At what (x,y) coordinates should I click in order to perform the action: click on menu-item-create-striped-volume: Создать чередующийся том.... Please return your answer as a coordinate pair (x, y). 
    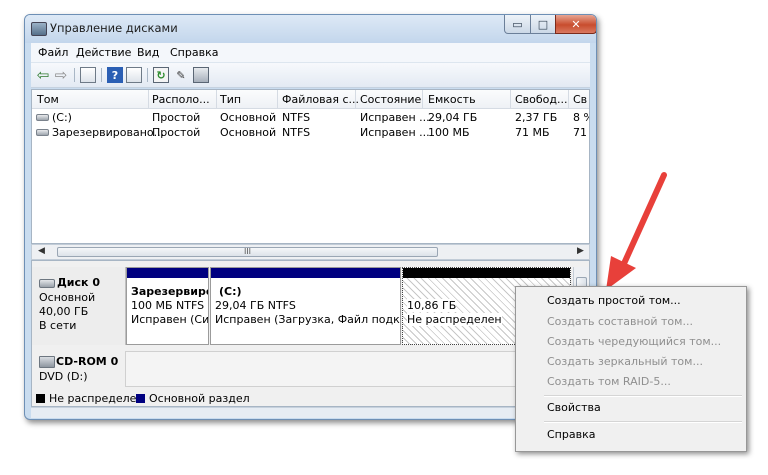
    Looking at the image, I should click on (634, 341).